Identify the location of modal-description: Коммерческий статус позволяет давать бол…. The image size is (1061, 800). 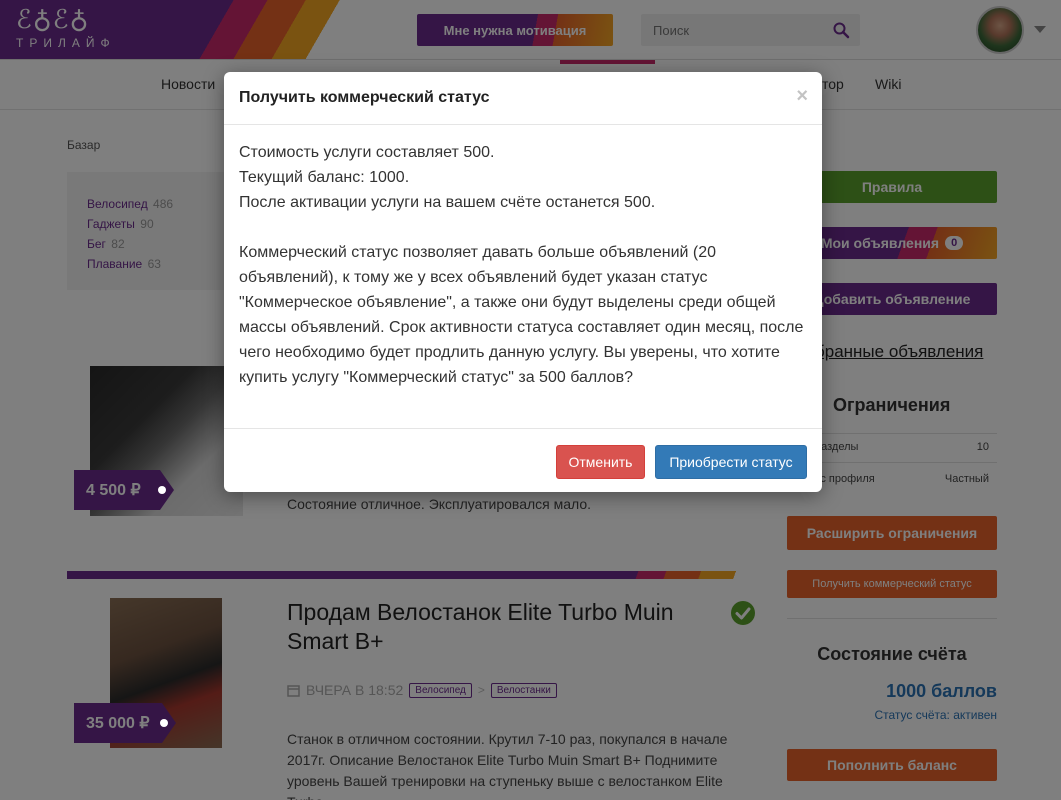
(521, 315).